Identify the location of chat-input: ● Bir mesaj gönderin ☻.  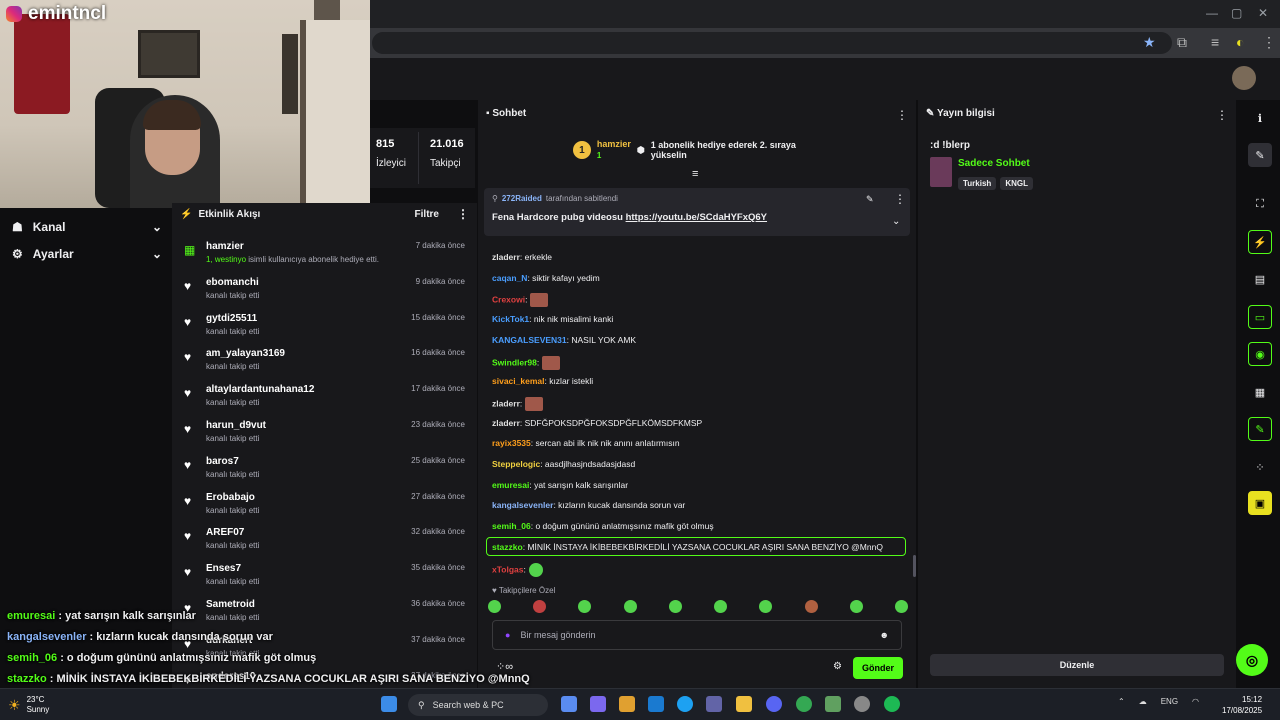
(697, 635).